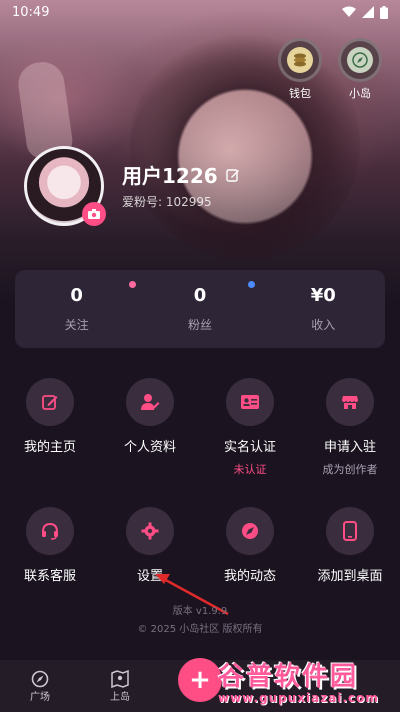 The width and height of the screenshot is (400, 712). I want to click on tab-island: 上岛, so click(120, 686).